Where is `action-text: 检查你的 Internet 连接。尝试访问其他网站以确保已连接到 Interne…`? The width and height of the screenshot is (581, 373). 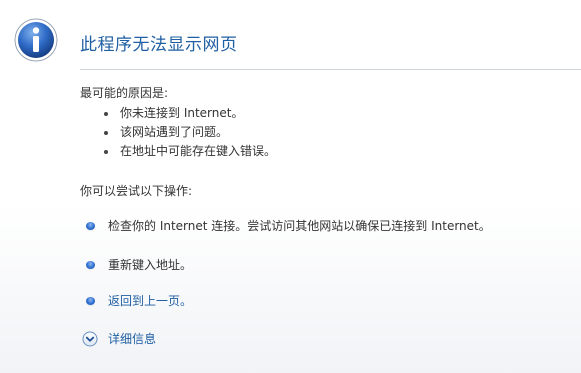 action-text: 检查你的 Internet 连接。尝试访问其他网站以确保已连接到 Interne… is located at coordinates (299, 226).